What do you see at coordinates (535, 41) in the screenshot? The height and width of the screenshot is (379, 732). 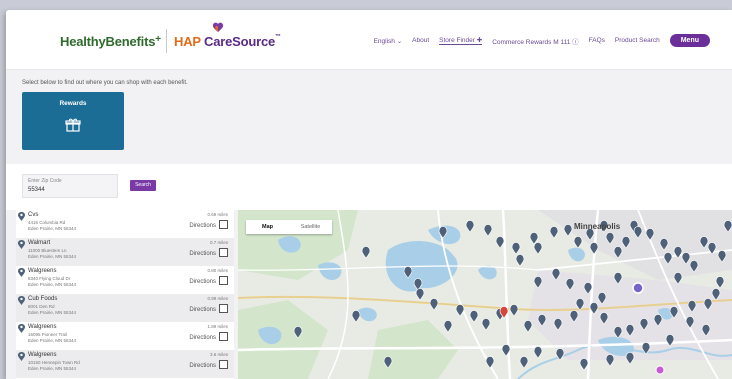 I see `nav-commerce-rewards: Commerce Rewards M 111 ⓘ` at bounding box center [535, 41].